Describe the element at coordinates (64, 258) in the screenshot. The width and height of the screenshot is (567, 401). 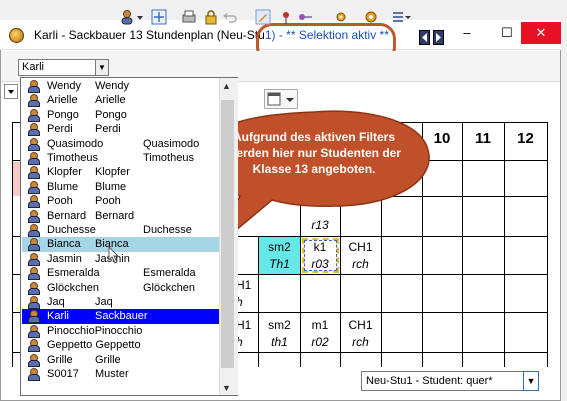
I see `dropdown-item-short-name: Jasmin` at that location.